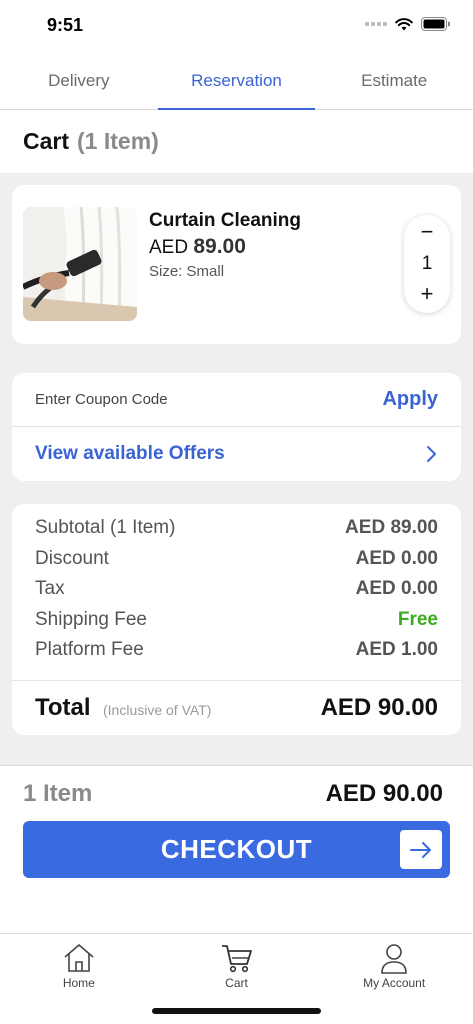 The image size is (473, 1024). Describe the element at coordinates (236, 400) in the screenshot. I see `coupon-row: Enter Coupon Code Apply` at that location.